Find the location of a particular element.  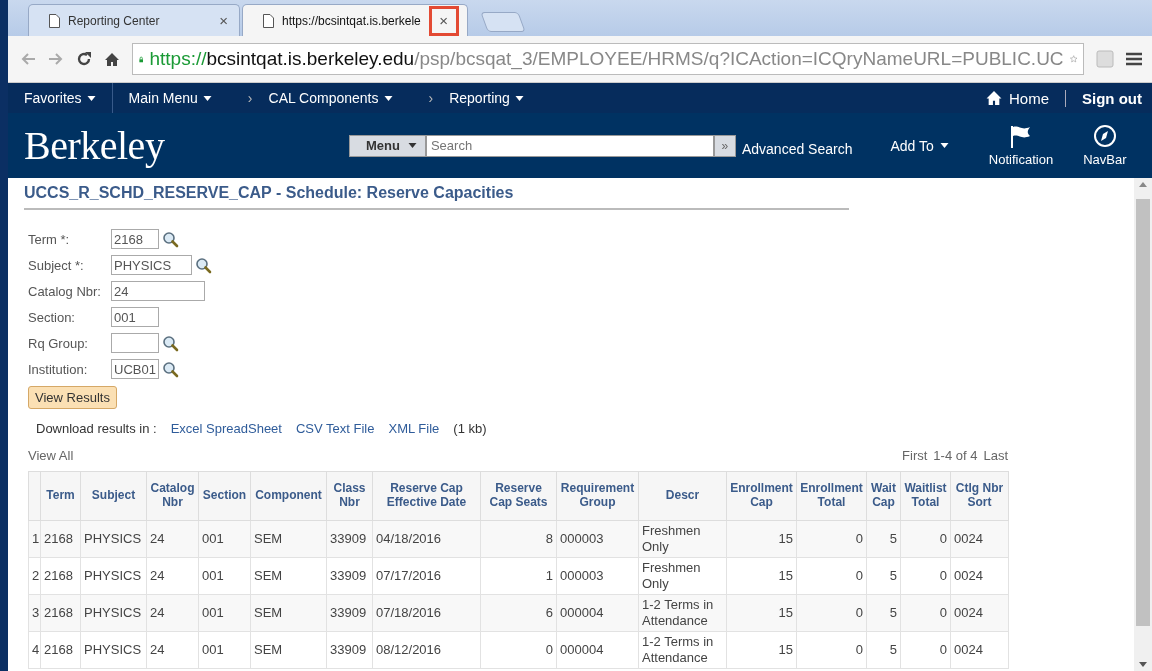

download-link: CSV Text File is located at coordinates (335, 428).